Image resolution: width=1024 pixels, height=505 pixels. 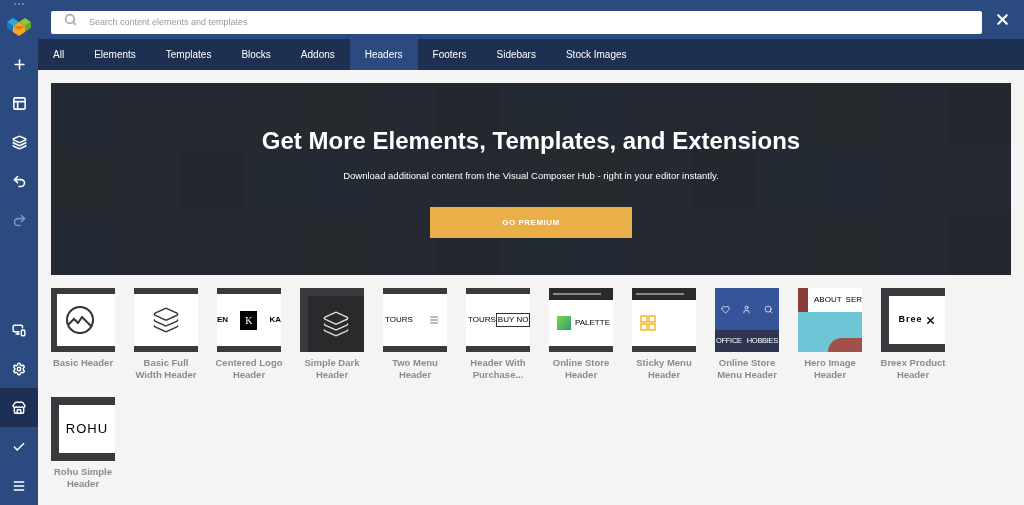 I want to click on layout-icon, so click(x=19, y=103).